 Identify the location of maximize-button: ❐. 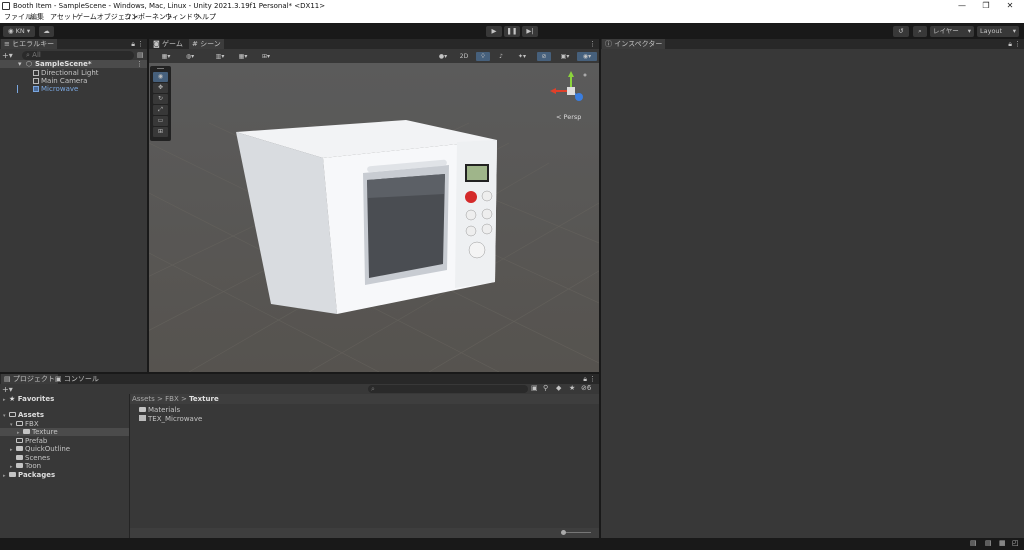
(986, 6).